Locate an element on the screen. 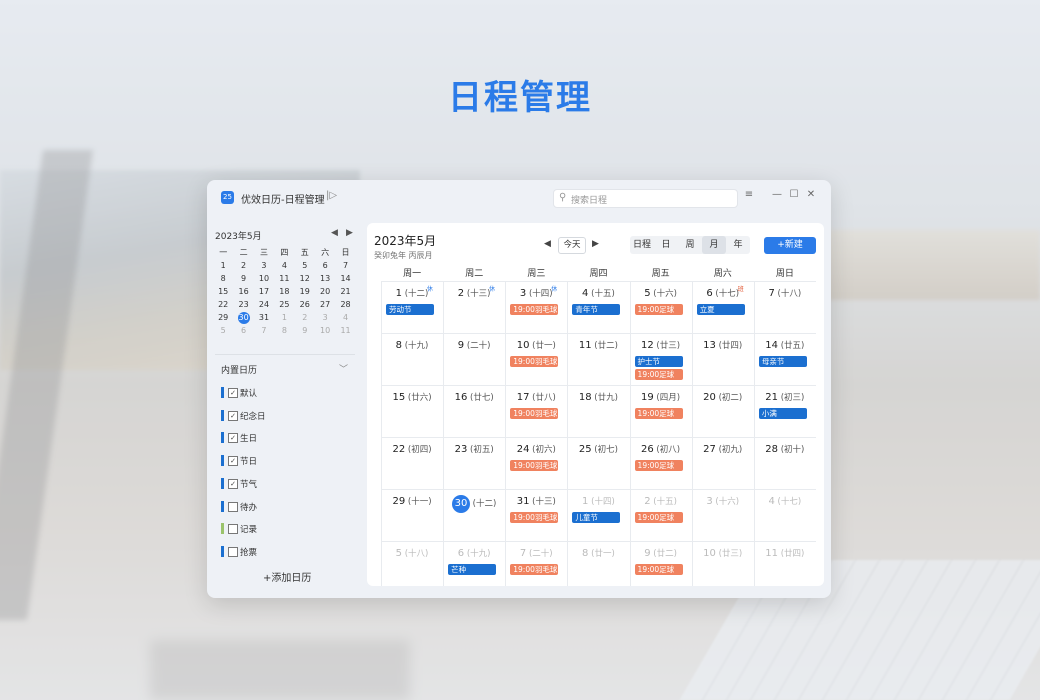  day-cell: 13 (廿四) is located at coordinates (722, 359).